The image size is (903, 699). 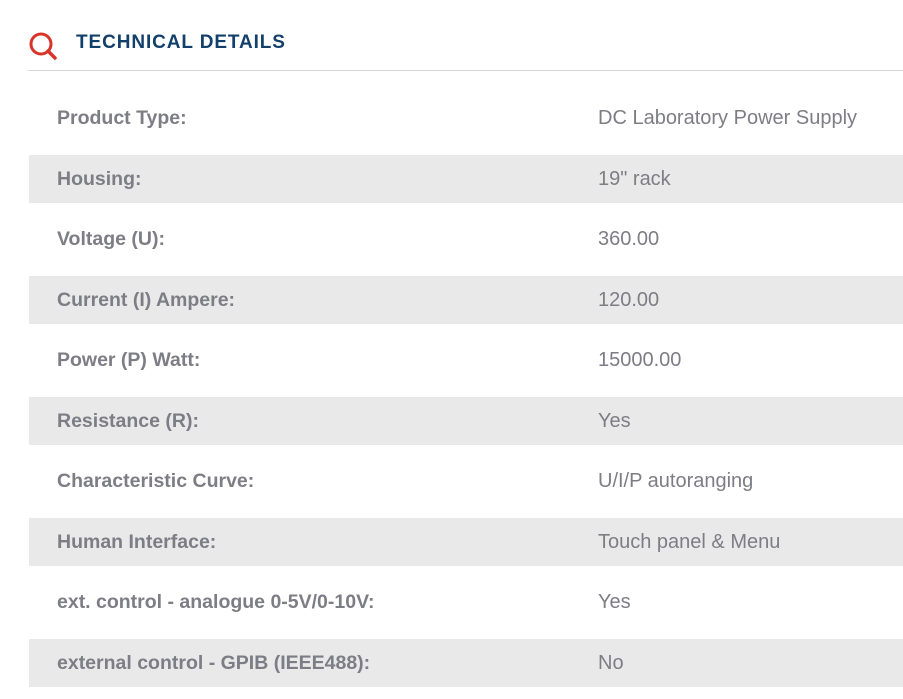 What do you see at coordinates (629, 299) in the screenshot?
I see `detail-value: 120.00` at bounding box center [629, 299].